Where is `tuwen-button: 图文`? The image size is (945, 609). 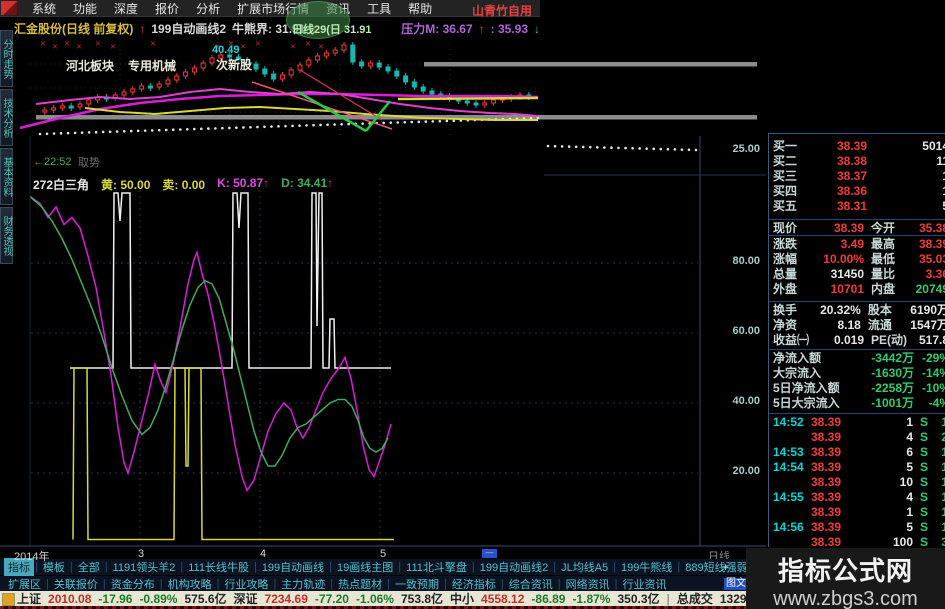 tuwen-button: 图文 is located at coordinates (736, 584).